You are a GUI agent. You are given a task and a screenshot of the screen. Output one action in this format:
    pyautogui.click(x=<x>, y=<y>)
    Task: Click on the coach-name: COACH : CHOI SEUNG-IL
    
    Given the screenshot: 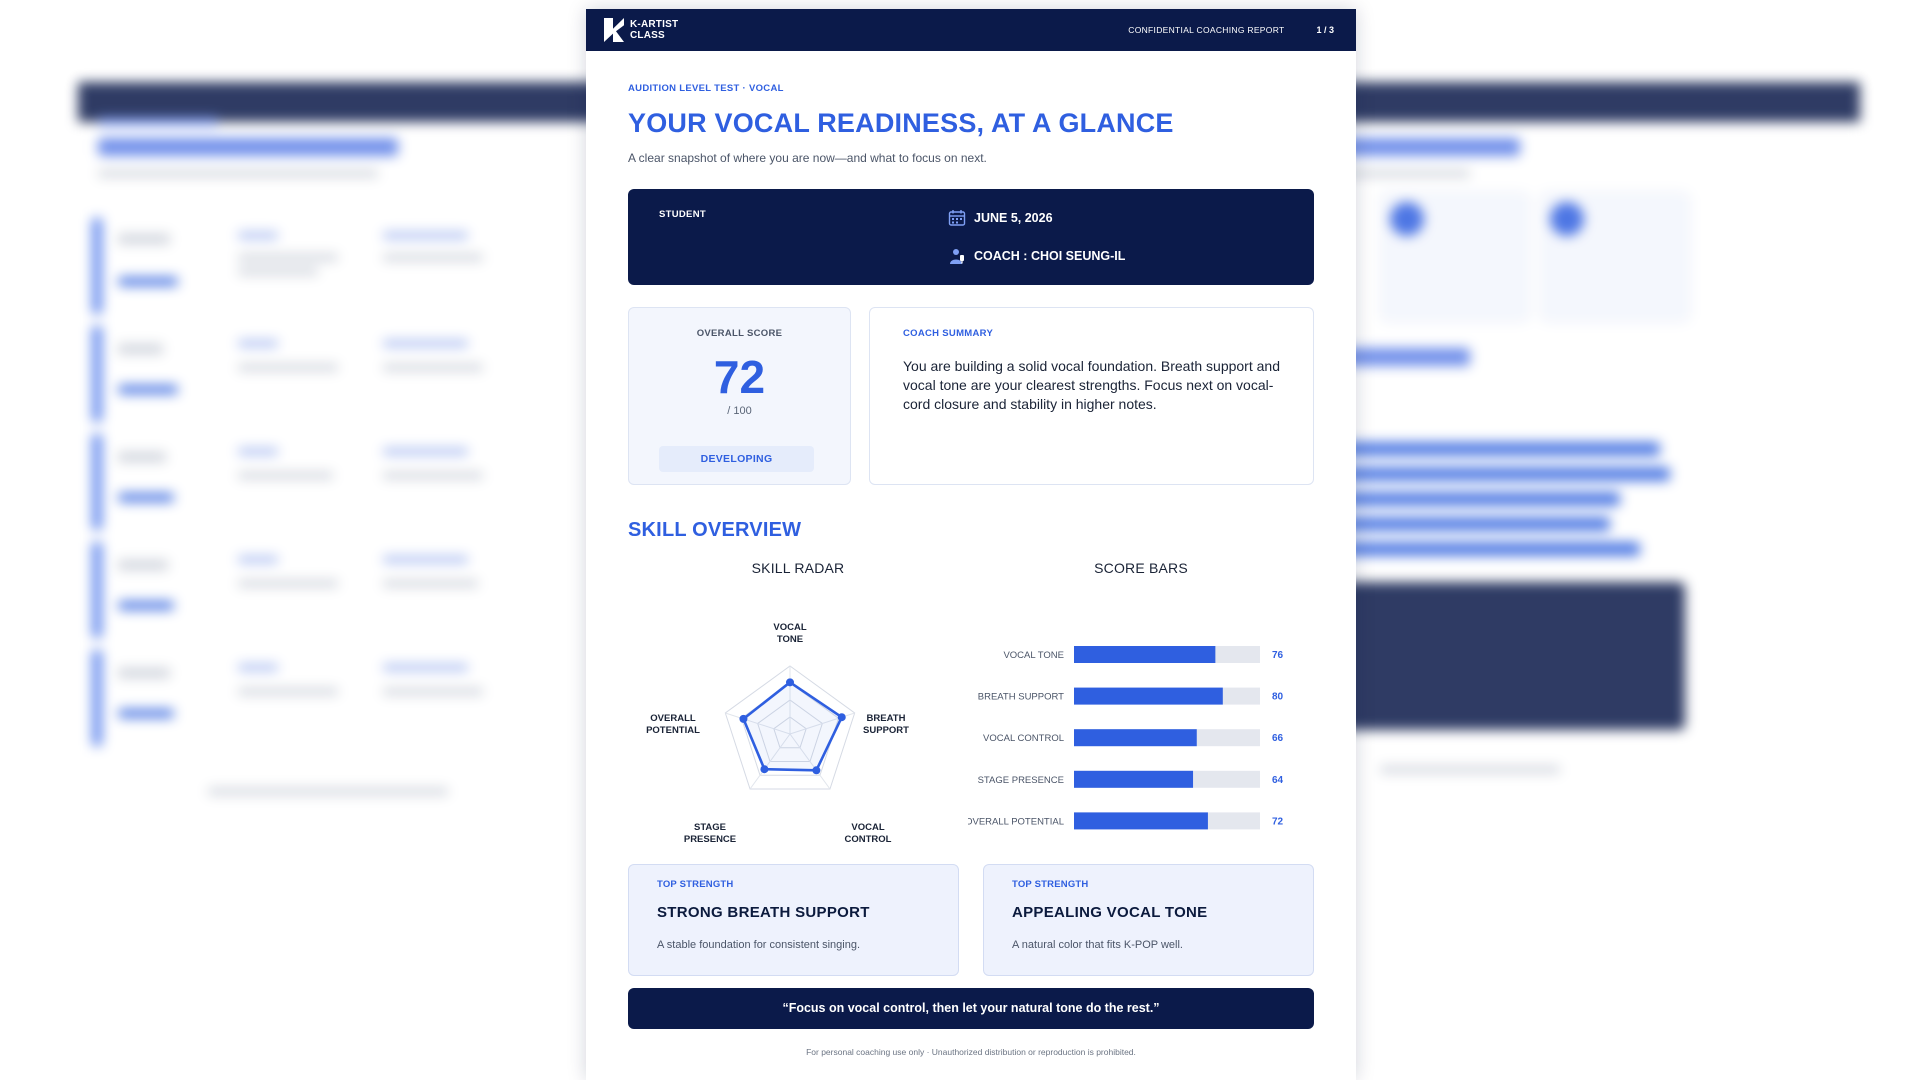 What is the action you would take?
    pyautogui.click(x=1036, y=256)
    